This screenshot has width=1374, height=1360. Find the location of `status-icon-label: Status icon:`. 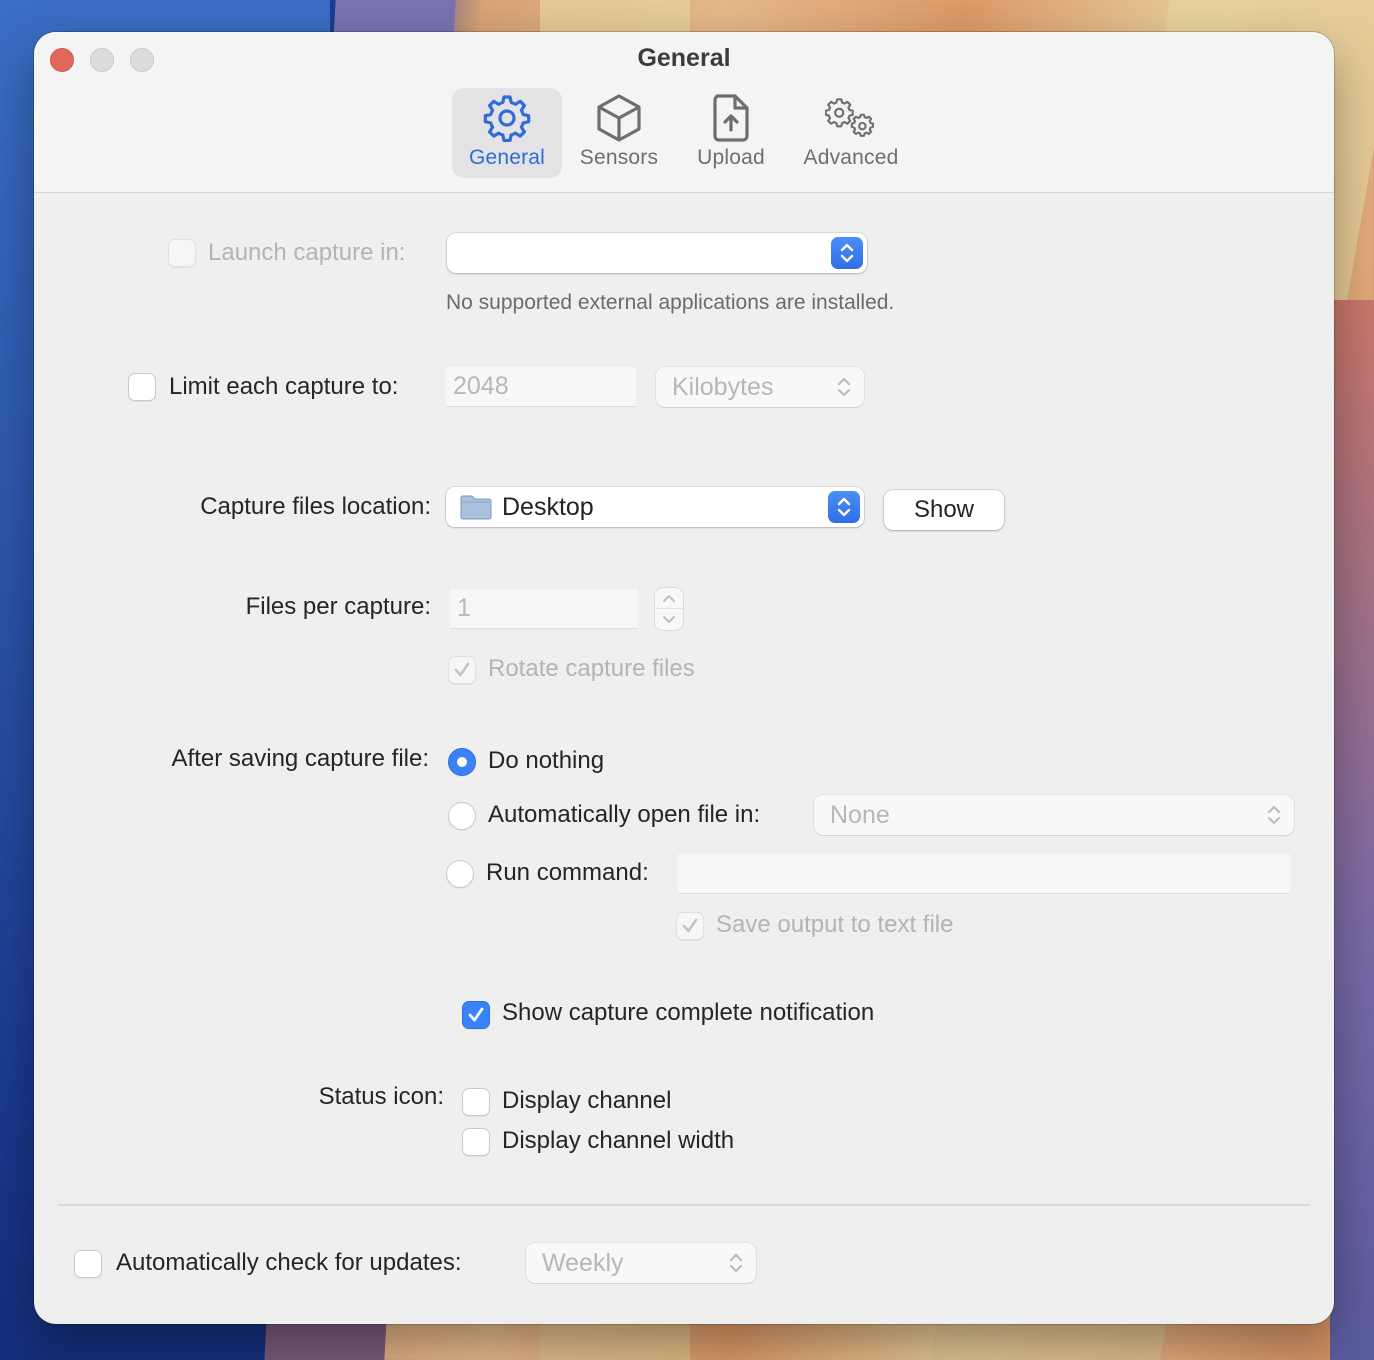

status-icon-label: Status icon: is located at coordinates (381, 1096).